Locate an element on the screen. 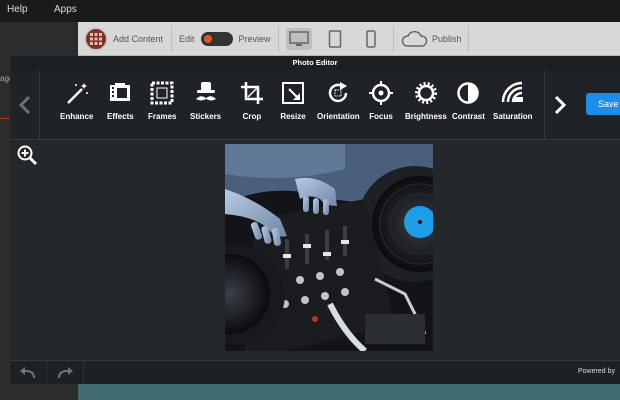  tool-frames: Frames is located at coordinates (162, 105).